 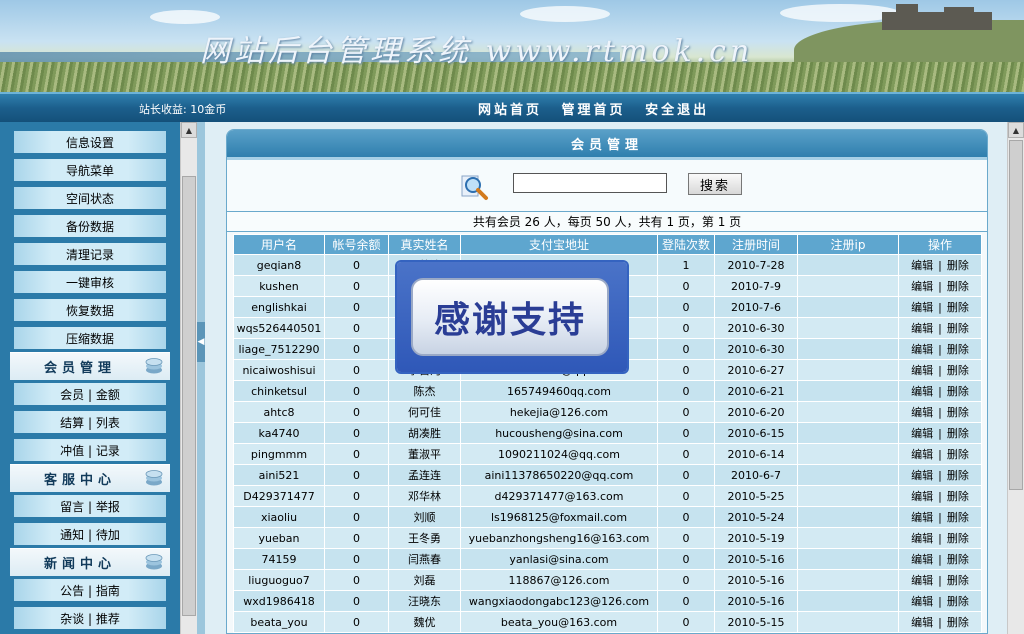 I want to click on sidebar-item-5: 一键审核, so click(x=90, y=282).